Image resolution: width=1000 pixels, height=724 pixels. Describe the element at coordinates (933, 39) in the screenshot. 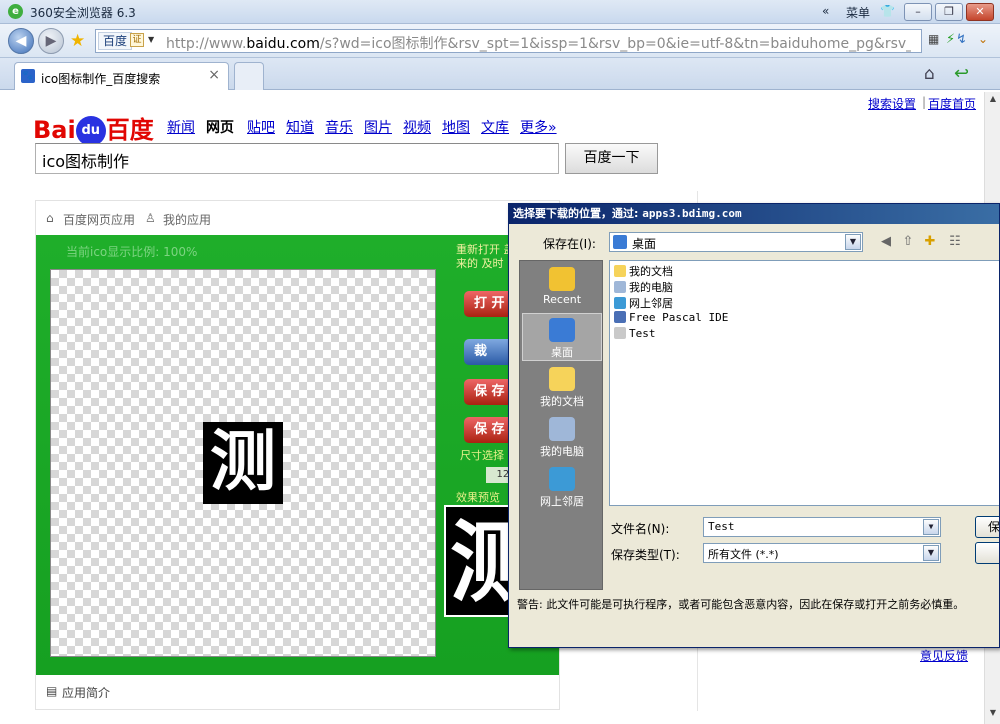

I see `qr-code-icon: ▦` at that location.